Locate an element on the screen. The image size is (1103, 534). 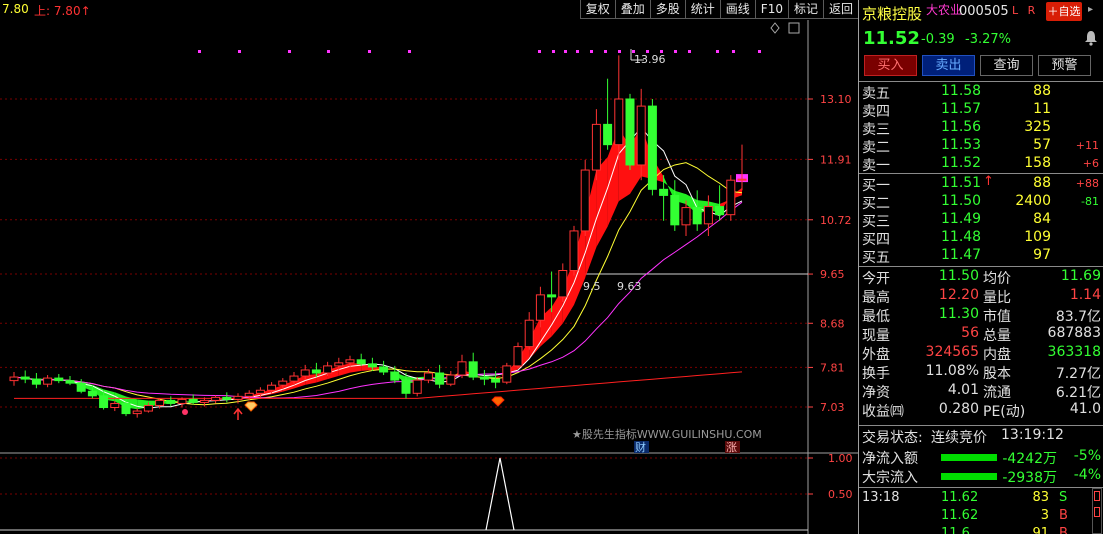
fuquan-button: 复权 is located at coordinates (597, 9).